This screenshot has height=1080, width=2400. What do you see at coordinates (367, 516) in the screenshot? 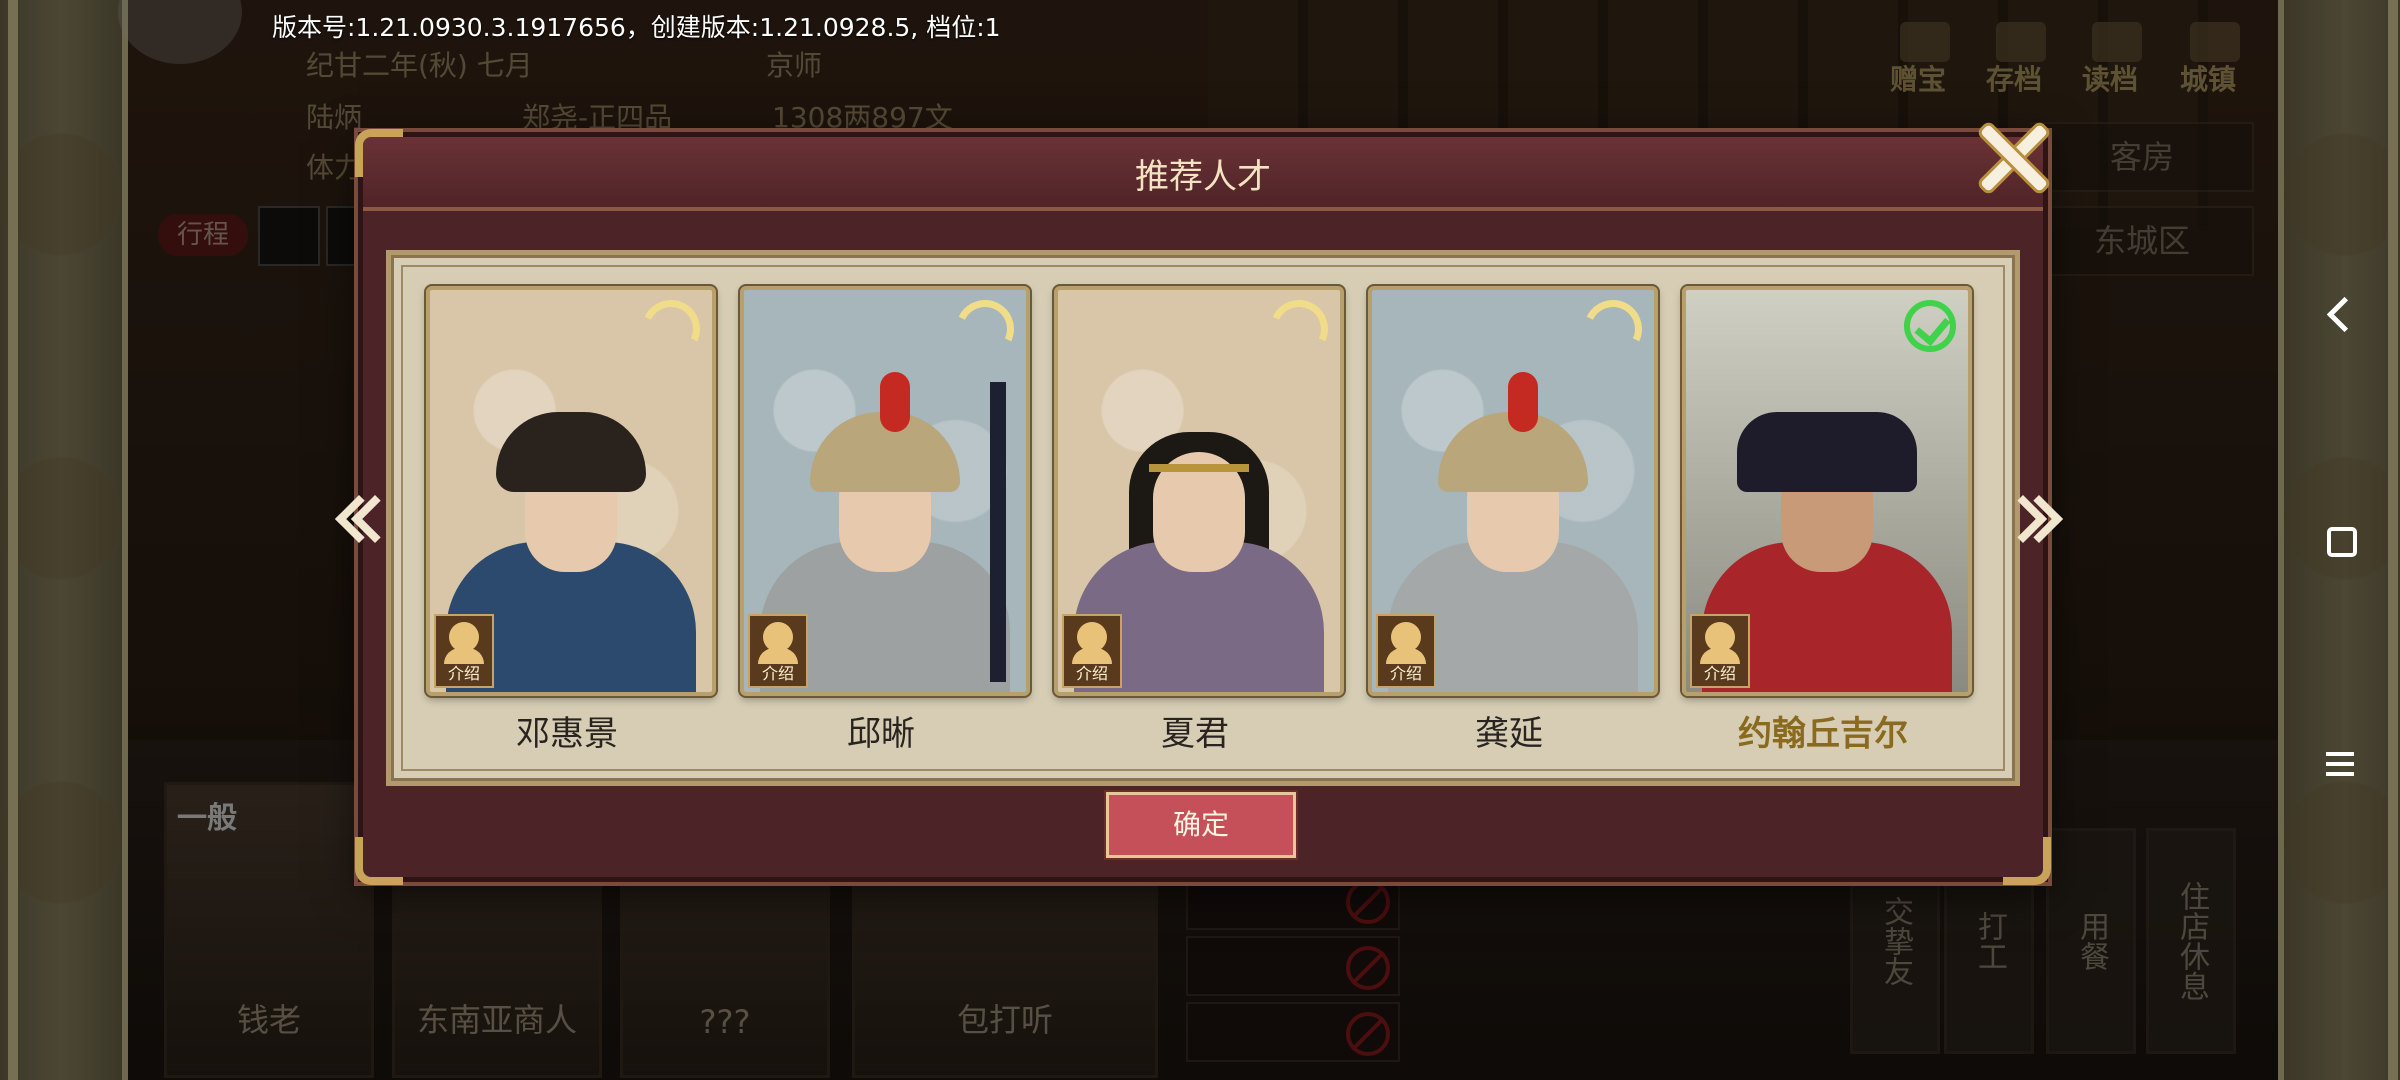
I see `prev-page-arrow-icon` at bounding box center [367, 516].